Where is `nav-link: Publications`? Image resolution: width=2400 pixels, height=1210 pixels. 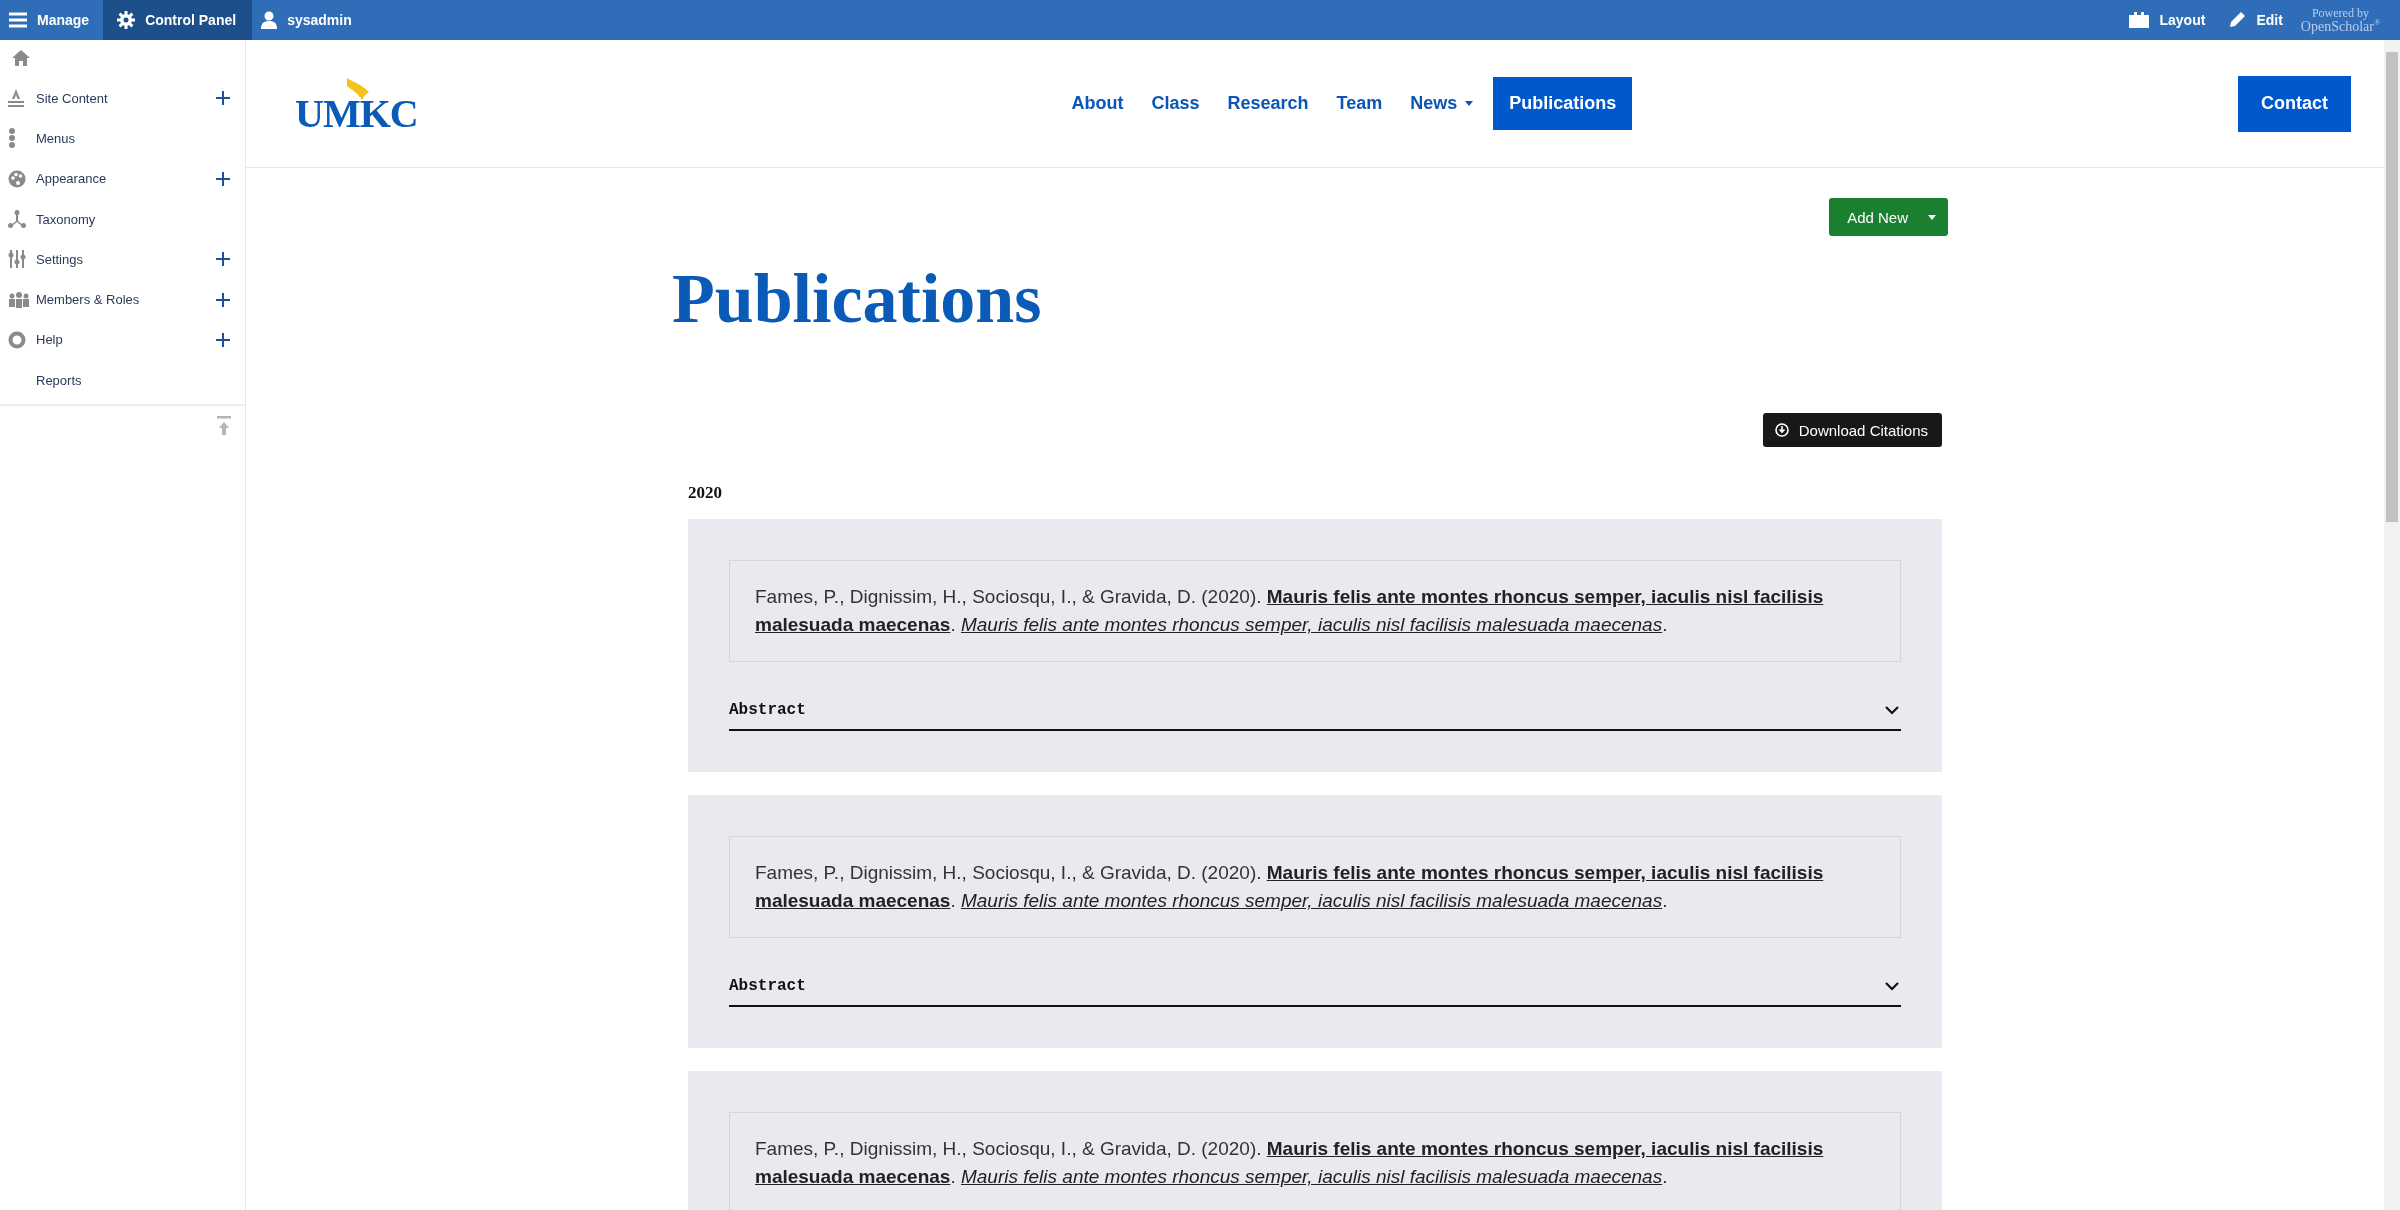 nav-link: Publications is located at coordinates (1563, 103).